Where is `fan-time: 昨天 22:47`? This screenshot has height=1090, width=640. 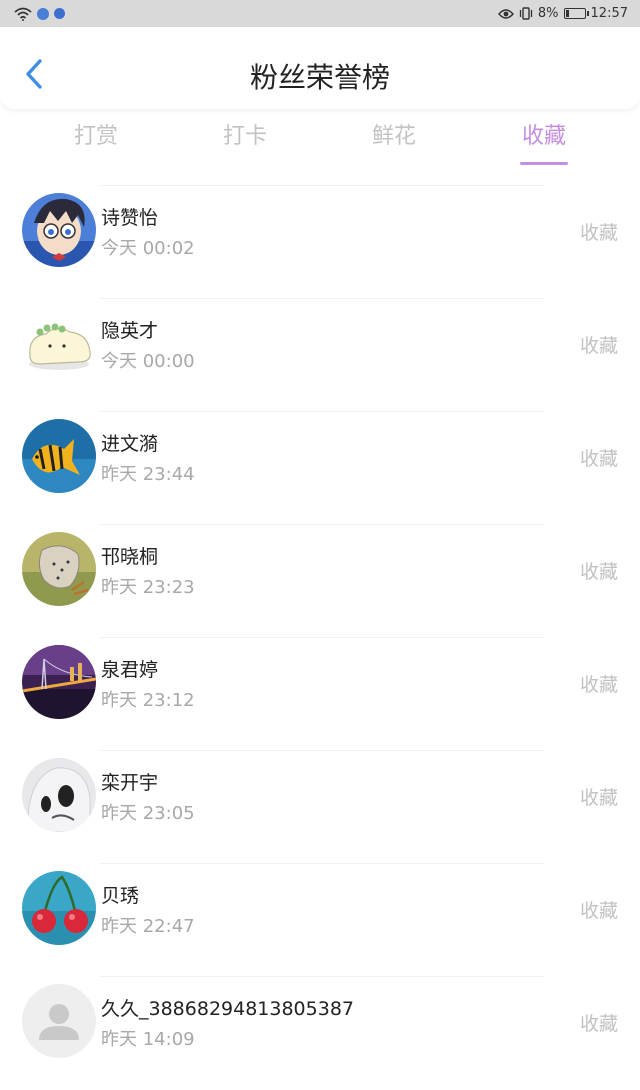
fan-time: 昨天 22:47 is located at coordinates (148, 926).